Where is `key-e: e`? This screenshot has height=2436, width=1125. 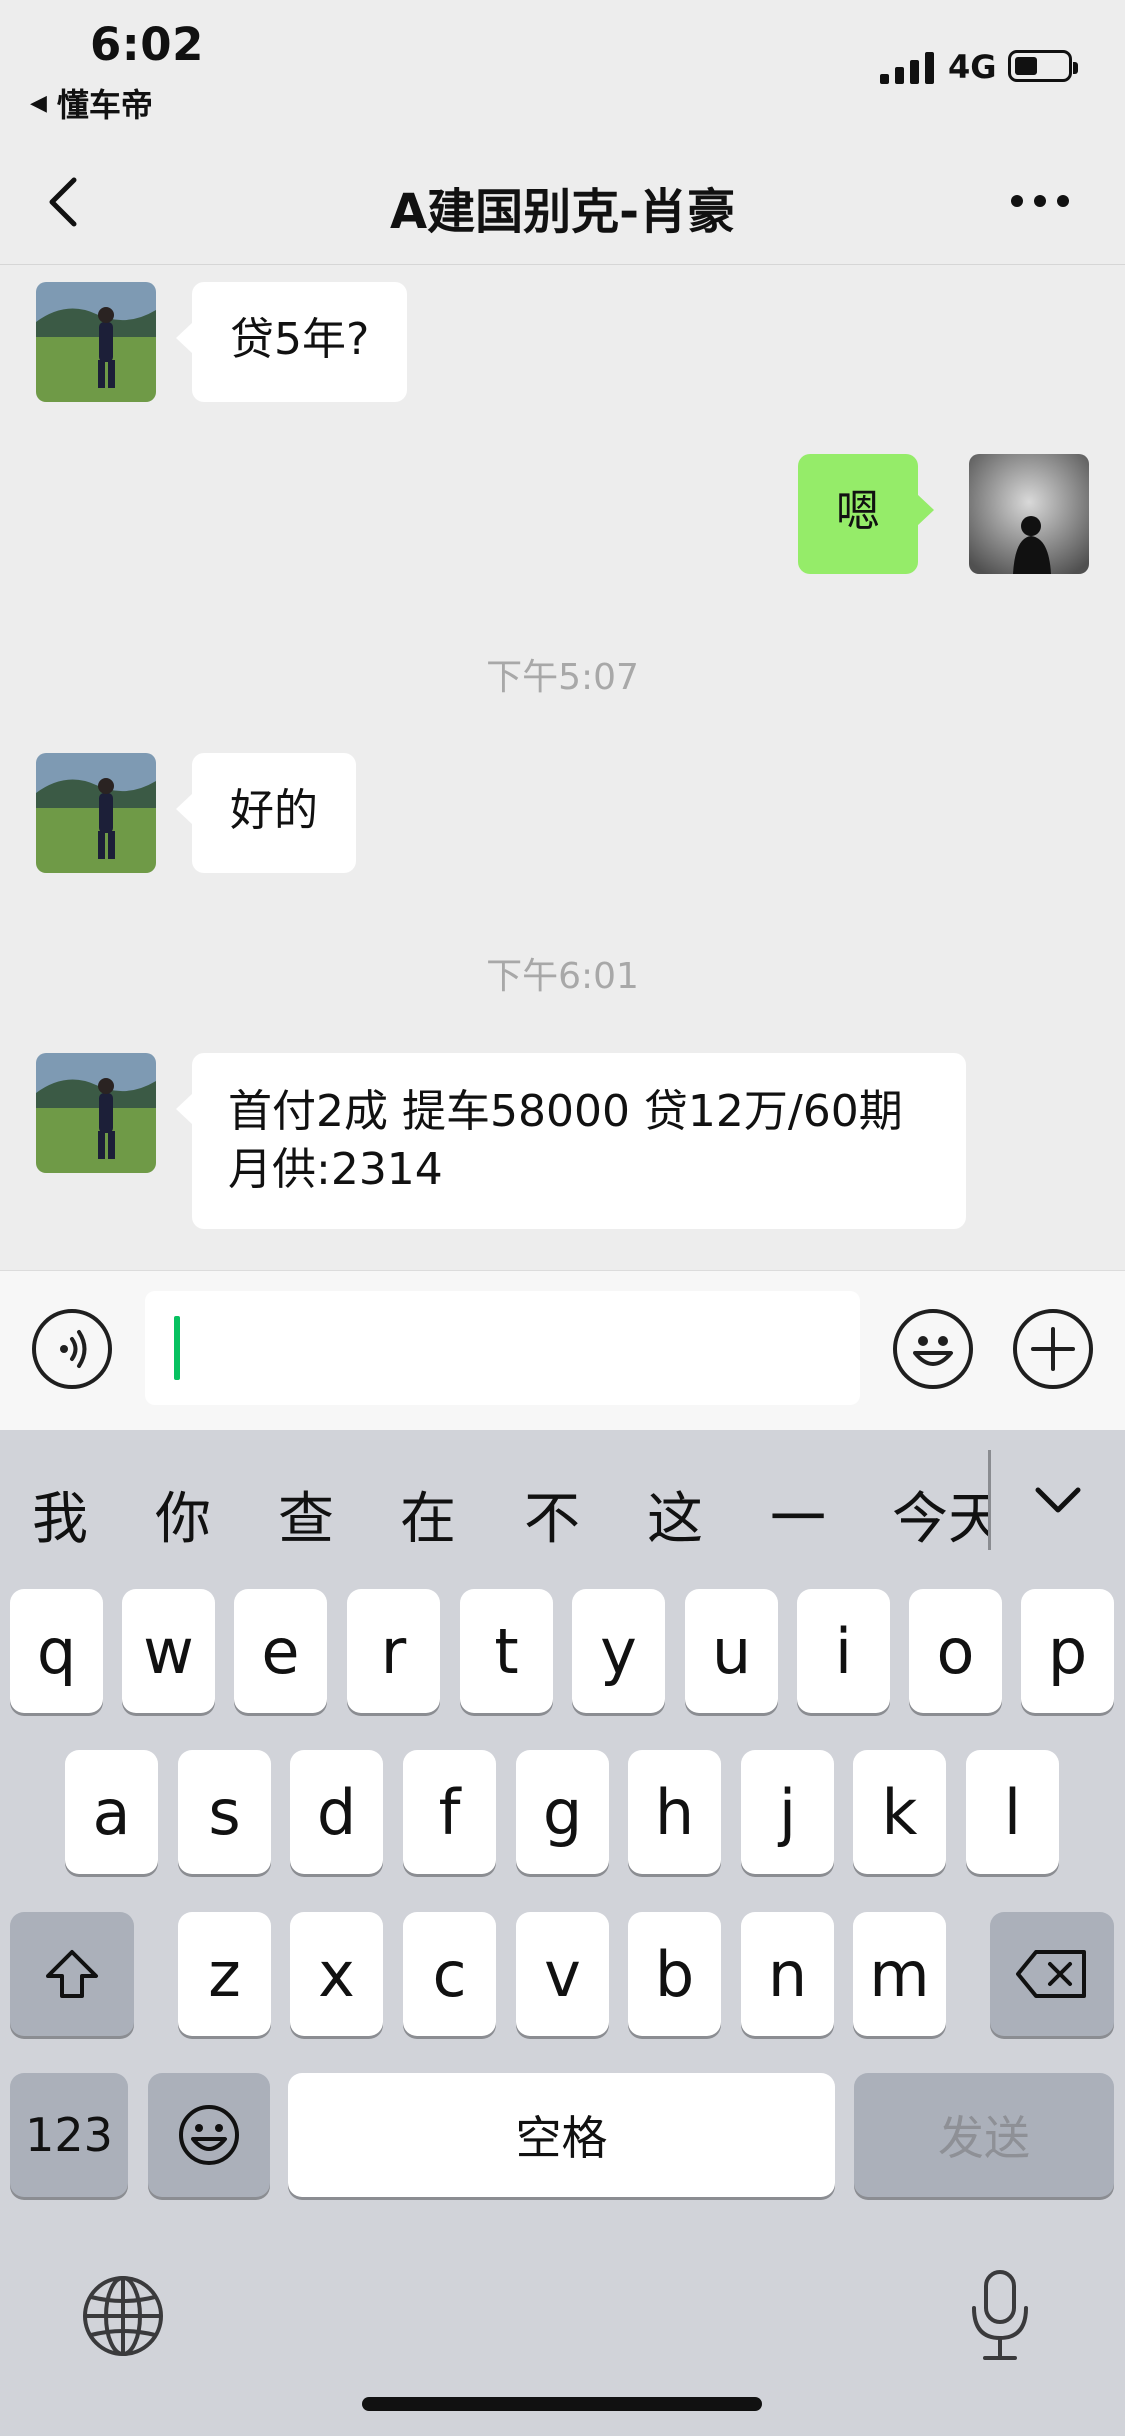
key-e: e is located at coordinates (280, 1651).